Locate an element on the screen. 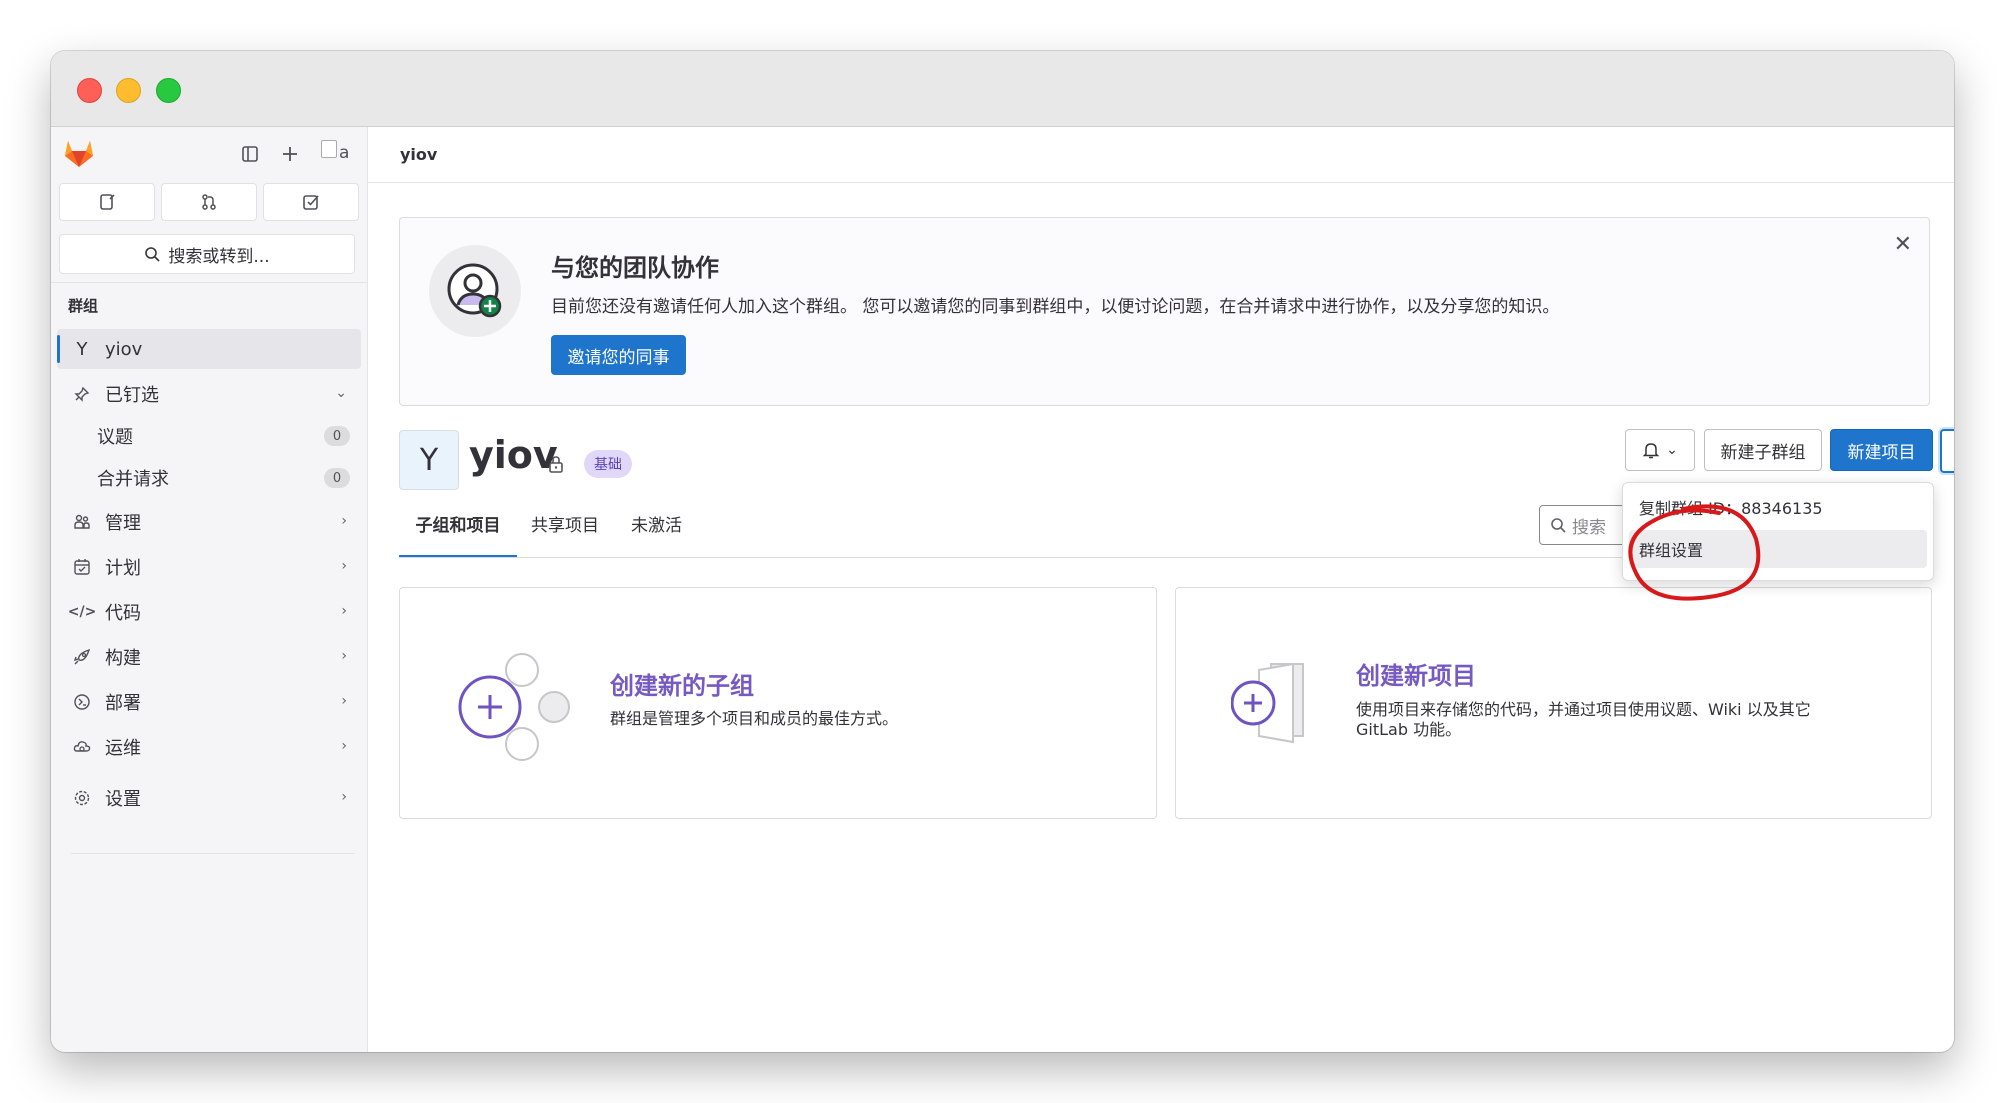 The height and width of the screenshot is (1103, 2005). sidebar-item-issues: 议题 0 is located at coordinates (209, 436).